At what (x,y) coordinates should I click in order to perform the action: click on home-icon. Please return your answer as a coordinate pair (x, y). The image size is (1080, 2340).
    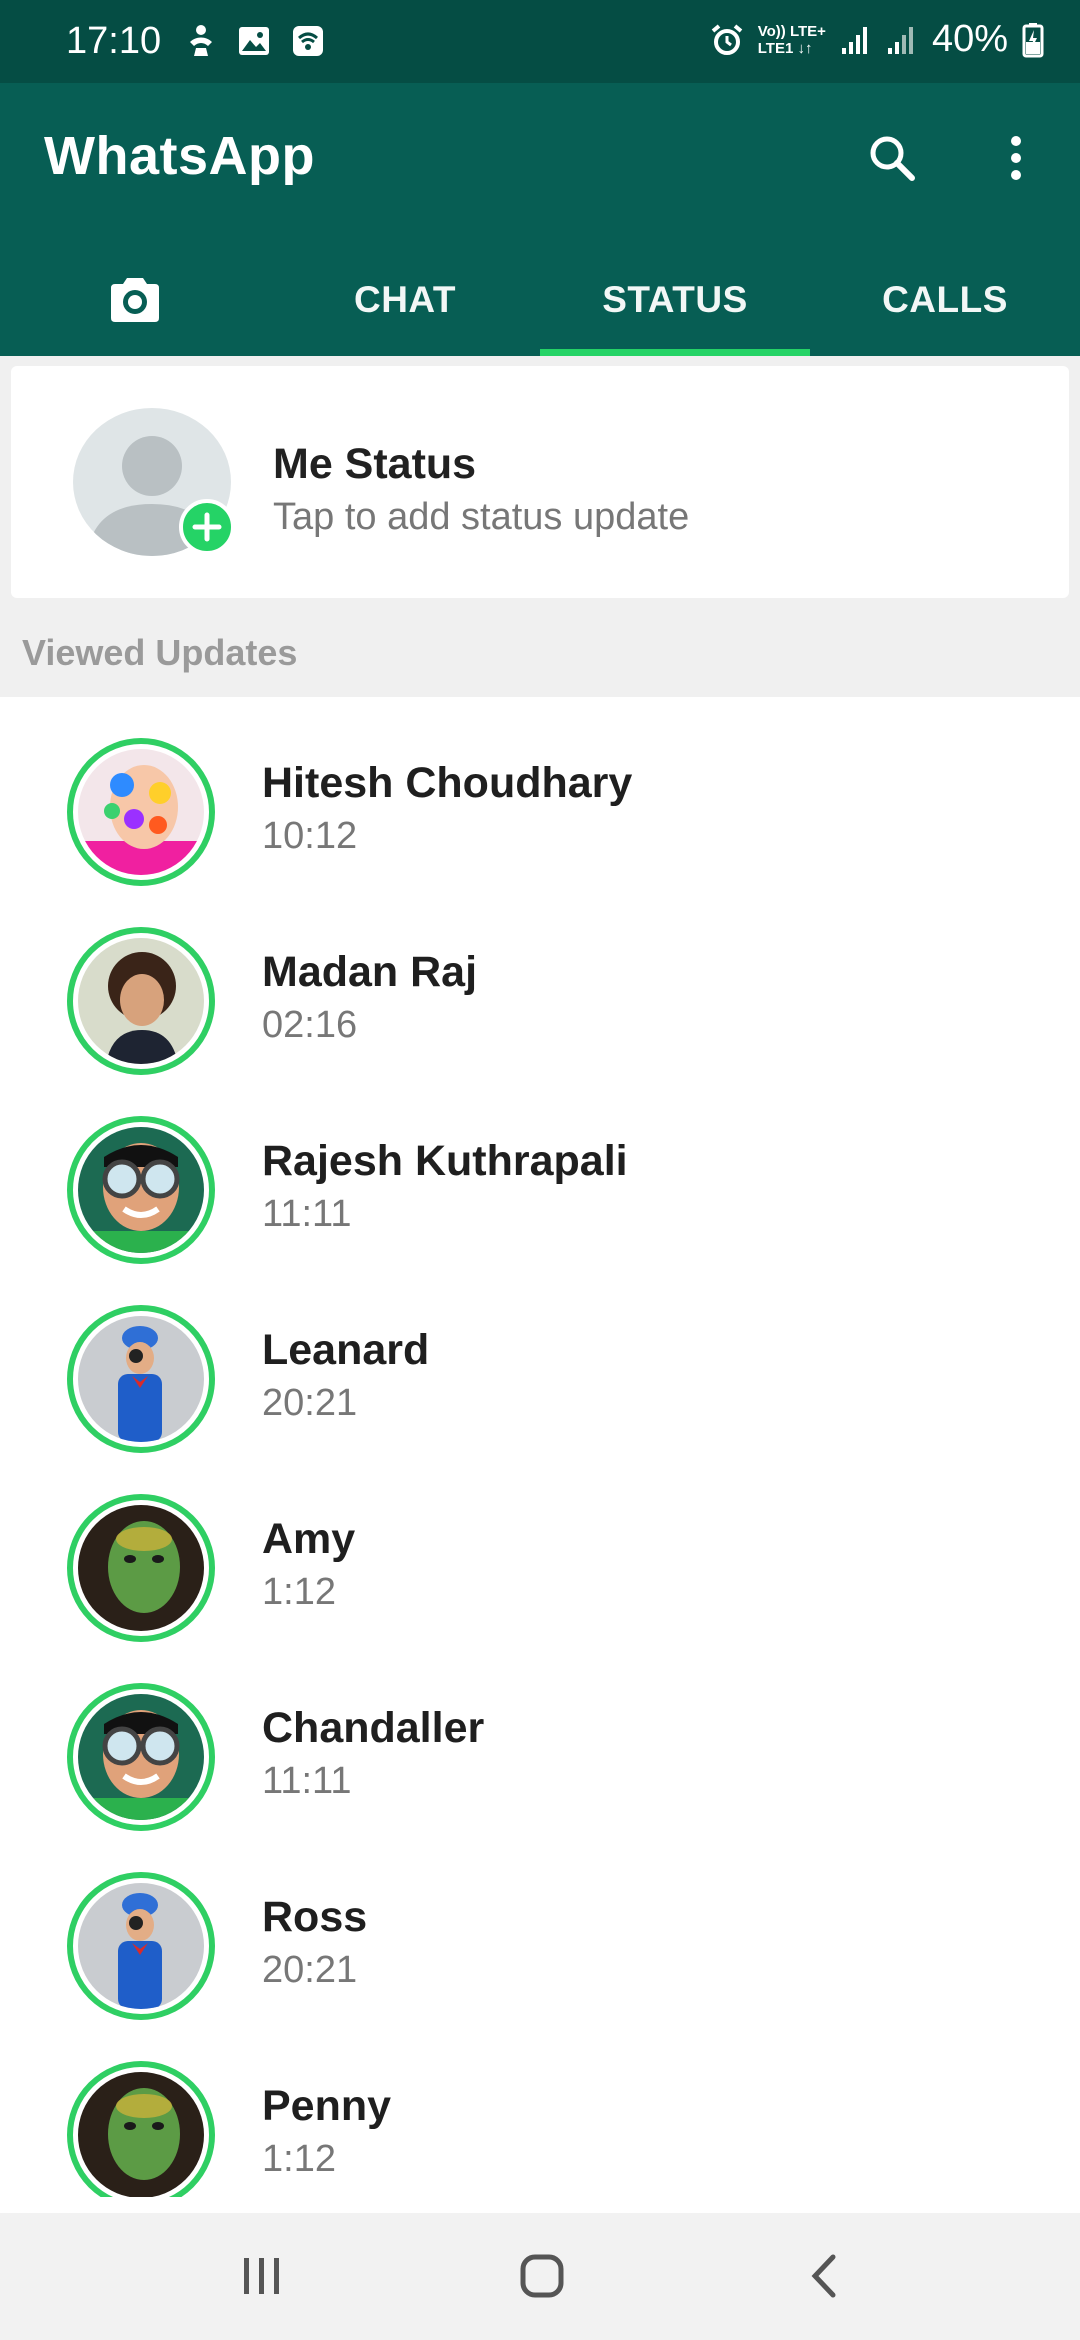
    Looking at the image, I should click on (542, 2276).